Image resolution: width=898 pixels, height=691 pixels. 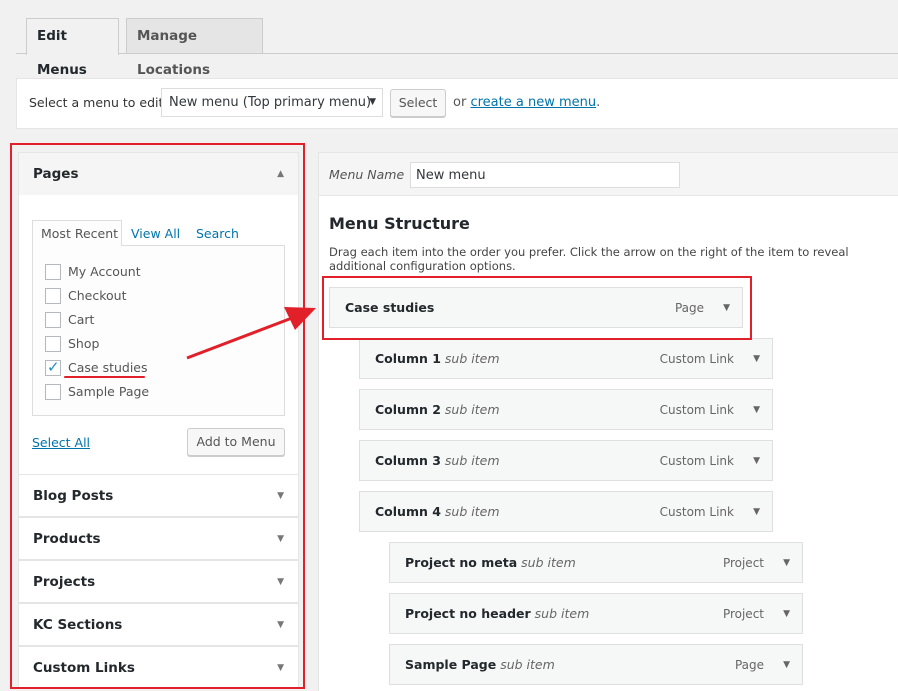 What do you see at coordinates (239, 338) in the screenshot?
I see `arrow-shaft` at bounding box center [239, 338].